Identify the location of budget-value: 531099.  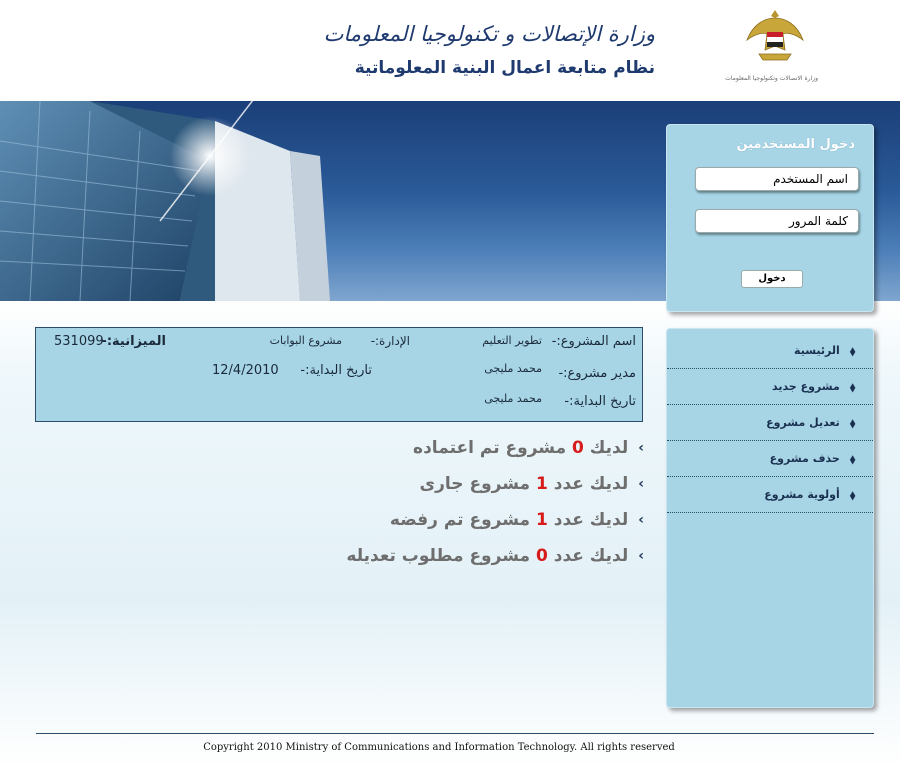
(79, 341).